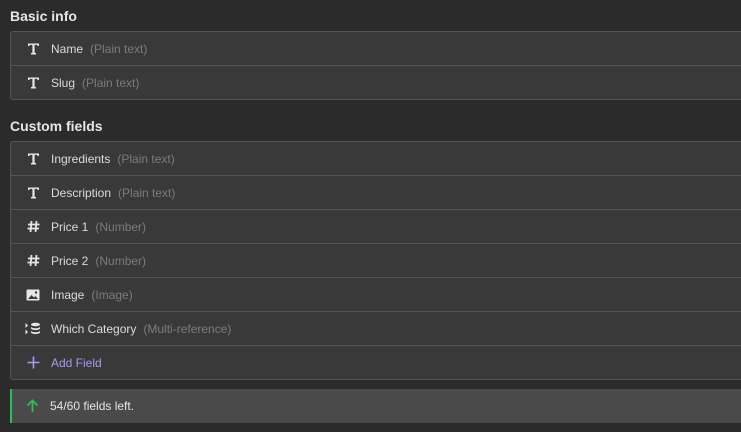 This screenshot has height=432, width=741. I want to click on fields-remaining-status: 54/60 fields left., so click(375, 406).